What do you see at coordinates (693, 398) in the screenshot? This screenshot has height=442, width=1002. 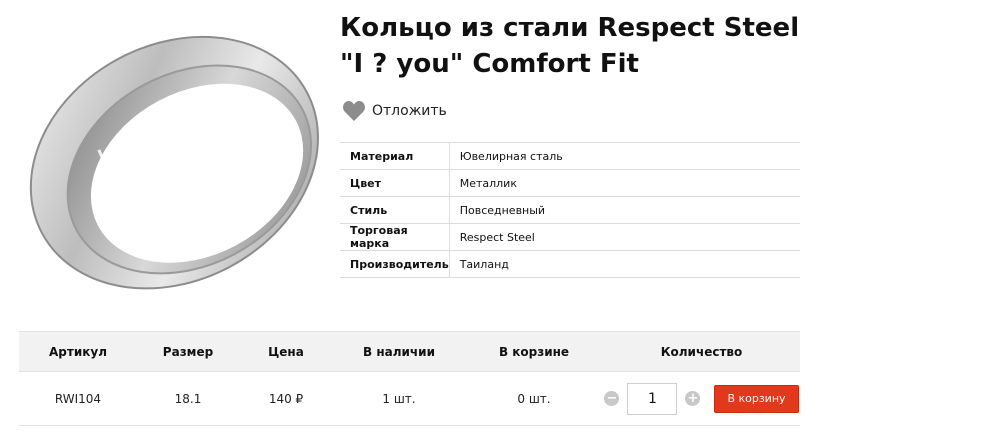 I see `plus-icon: +` at bounding box center [693, 398].